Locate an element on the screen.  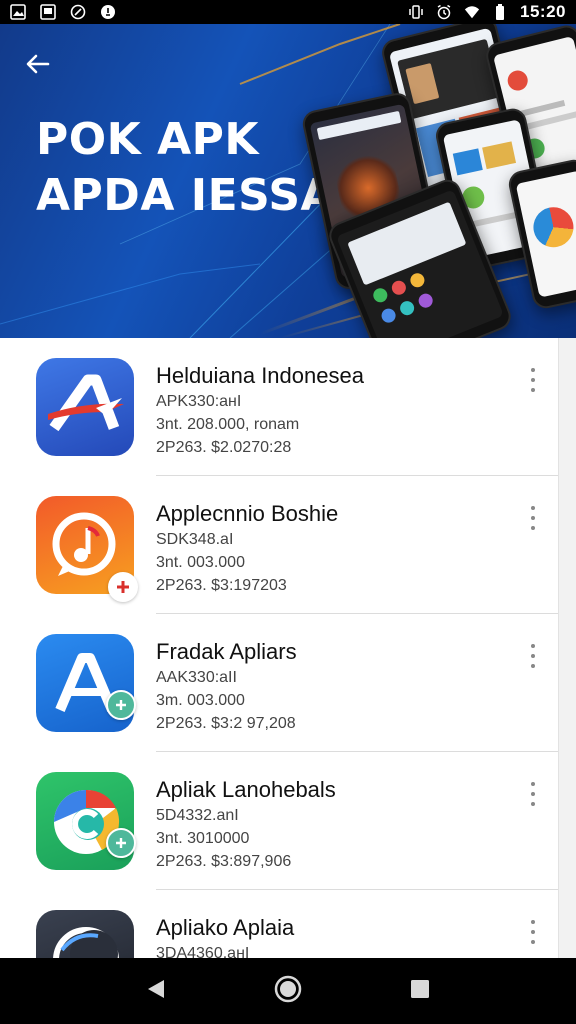
banner-title-line2: APDA IESSA is located at coordinates (186, 195).